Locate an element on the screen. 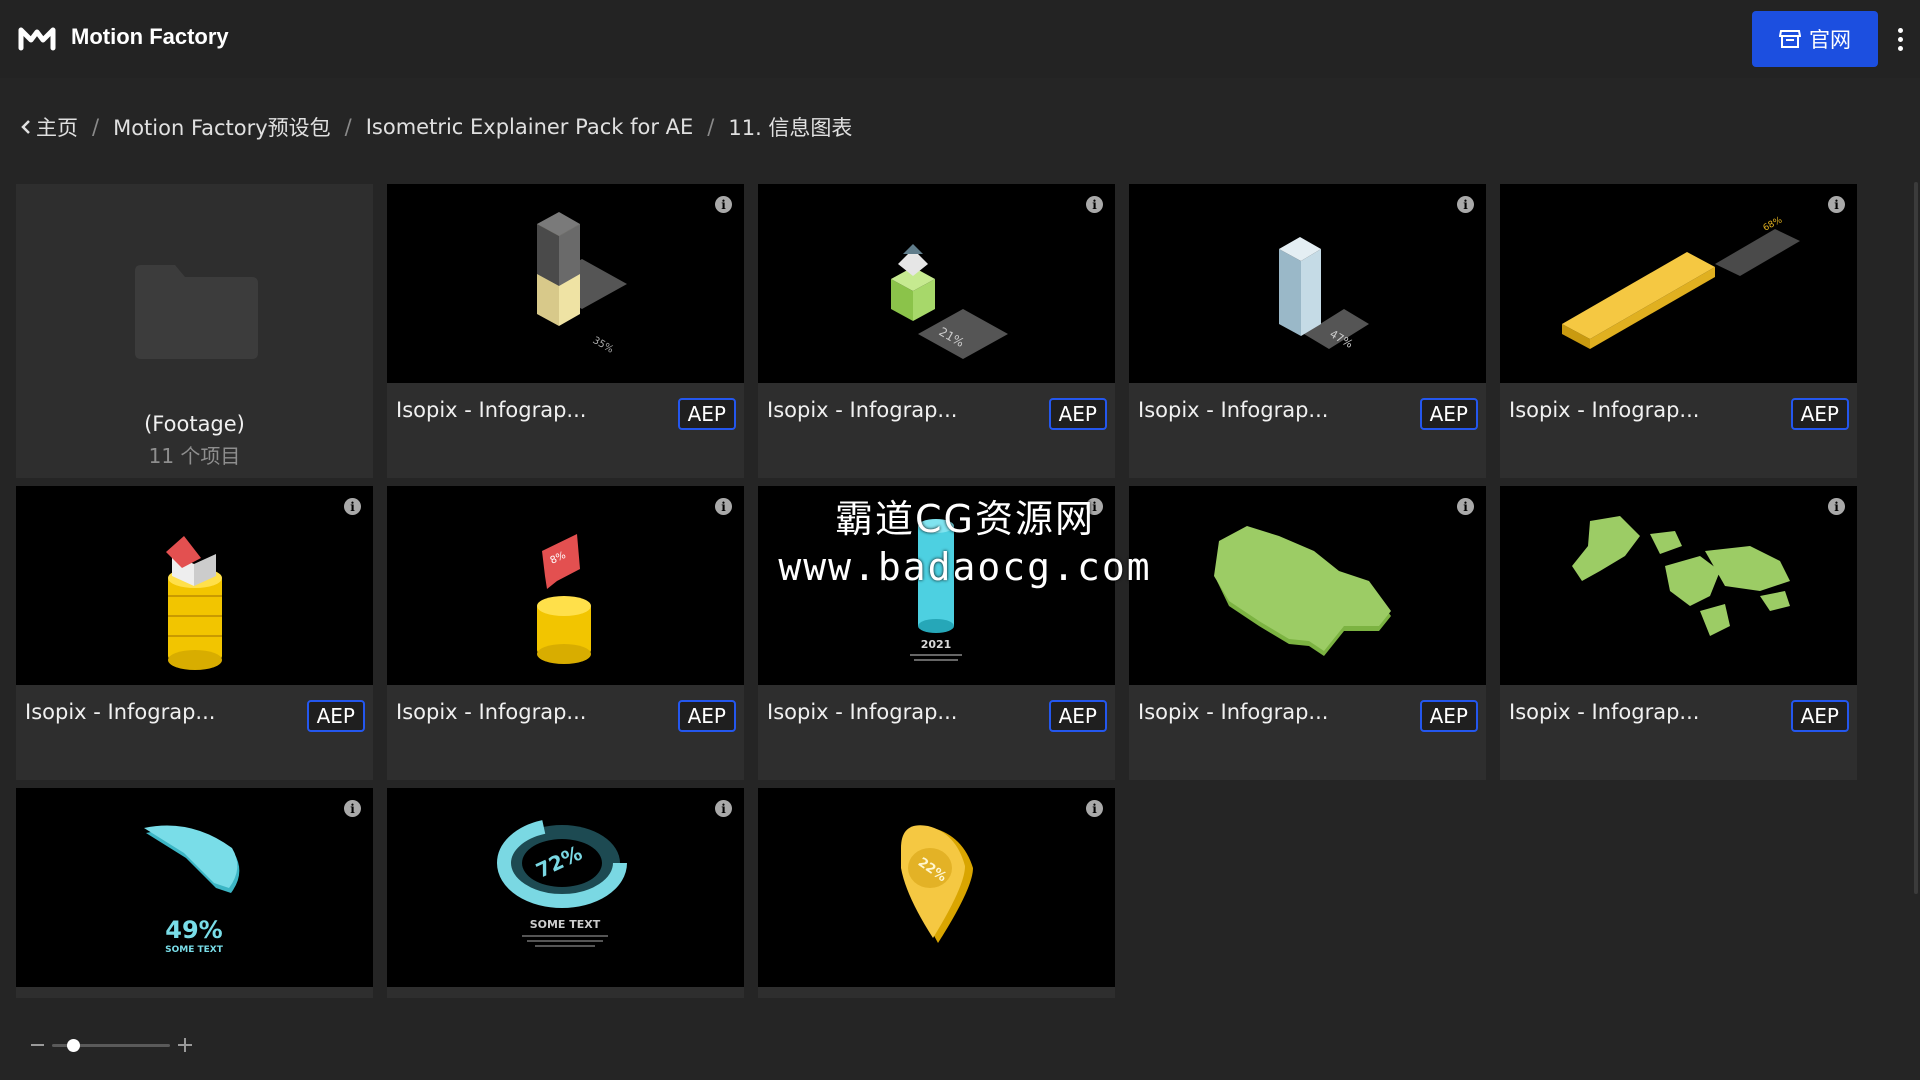  breadcrumb-home: 主页 is located at coordinates (57, 127).